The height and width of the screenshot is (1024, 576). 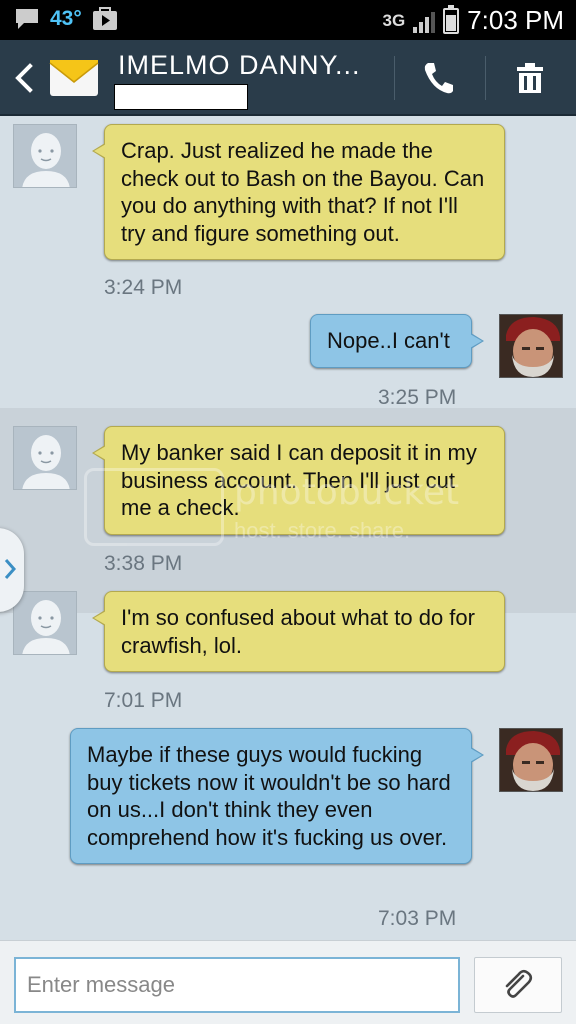 What do you see at coordinates (66, 18) in the screenshot?
I see `temperature: 43°` at bounding box center [66, 18].